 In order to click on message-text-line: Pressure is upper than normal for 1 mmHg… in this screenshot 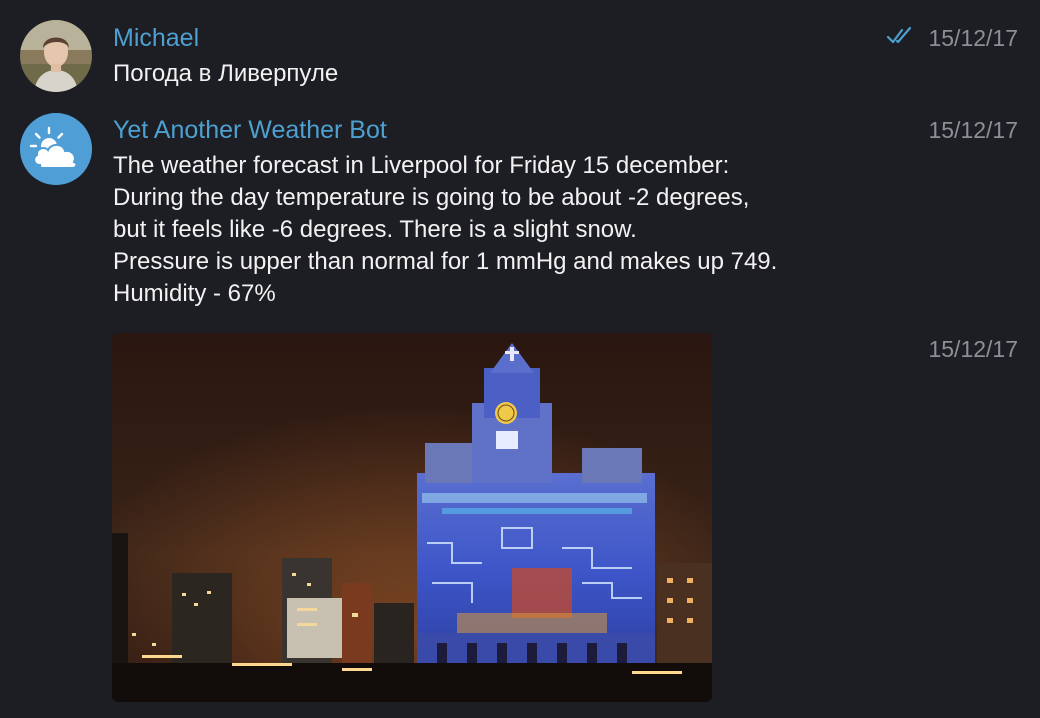, I will do `click(445, 261)`.